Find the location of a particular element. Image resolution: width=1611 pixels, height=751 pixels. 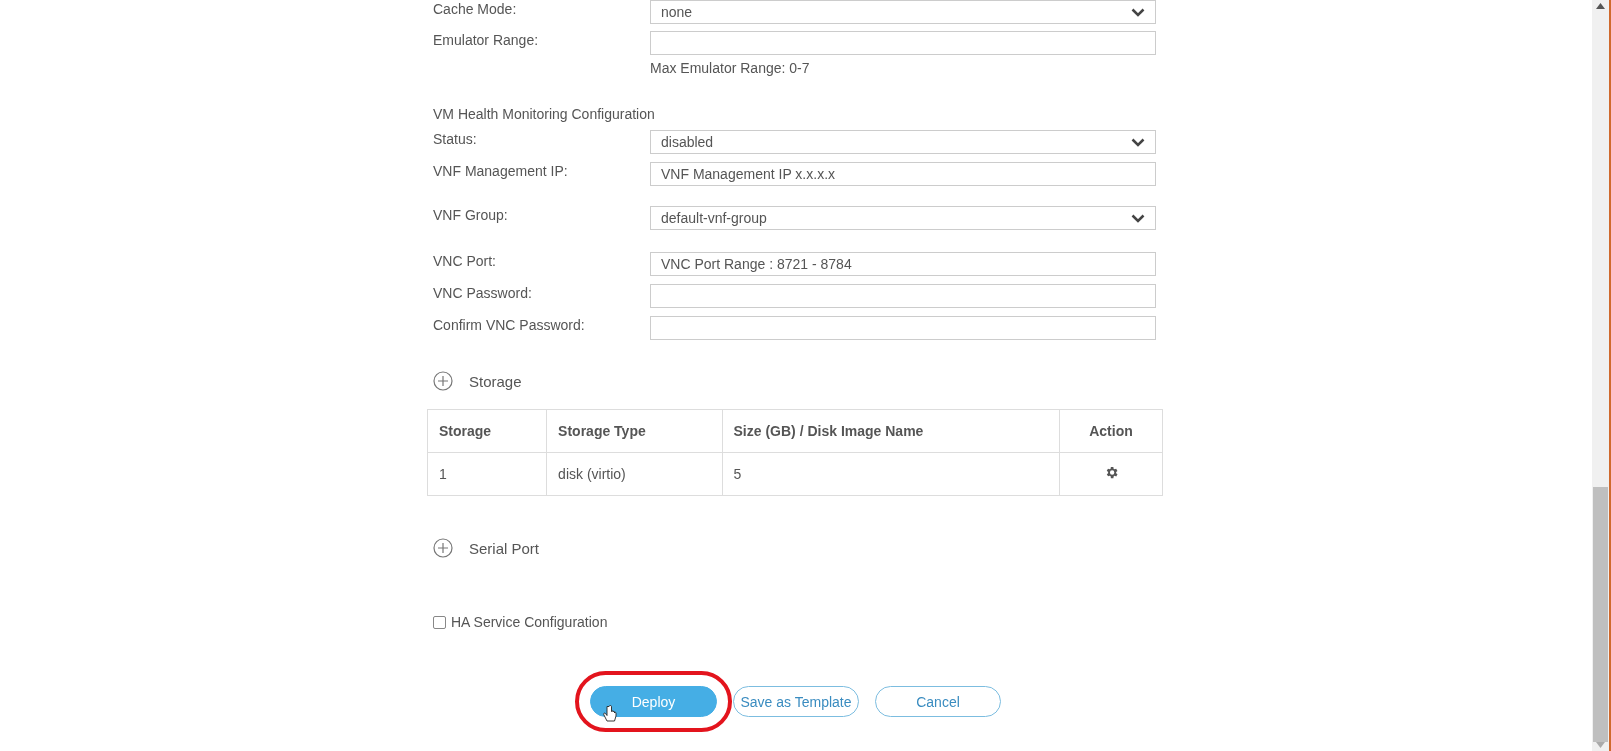

column-header: Size (GB) / Disk Image Name is located at coordinates (891, 431).